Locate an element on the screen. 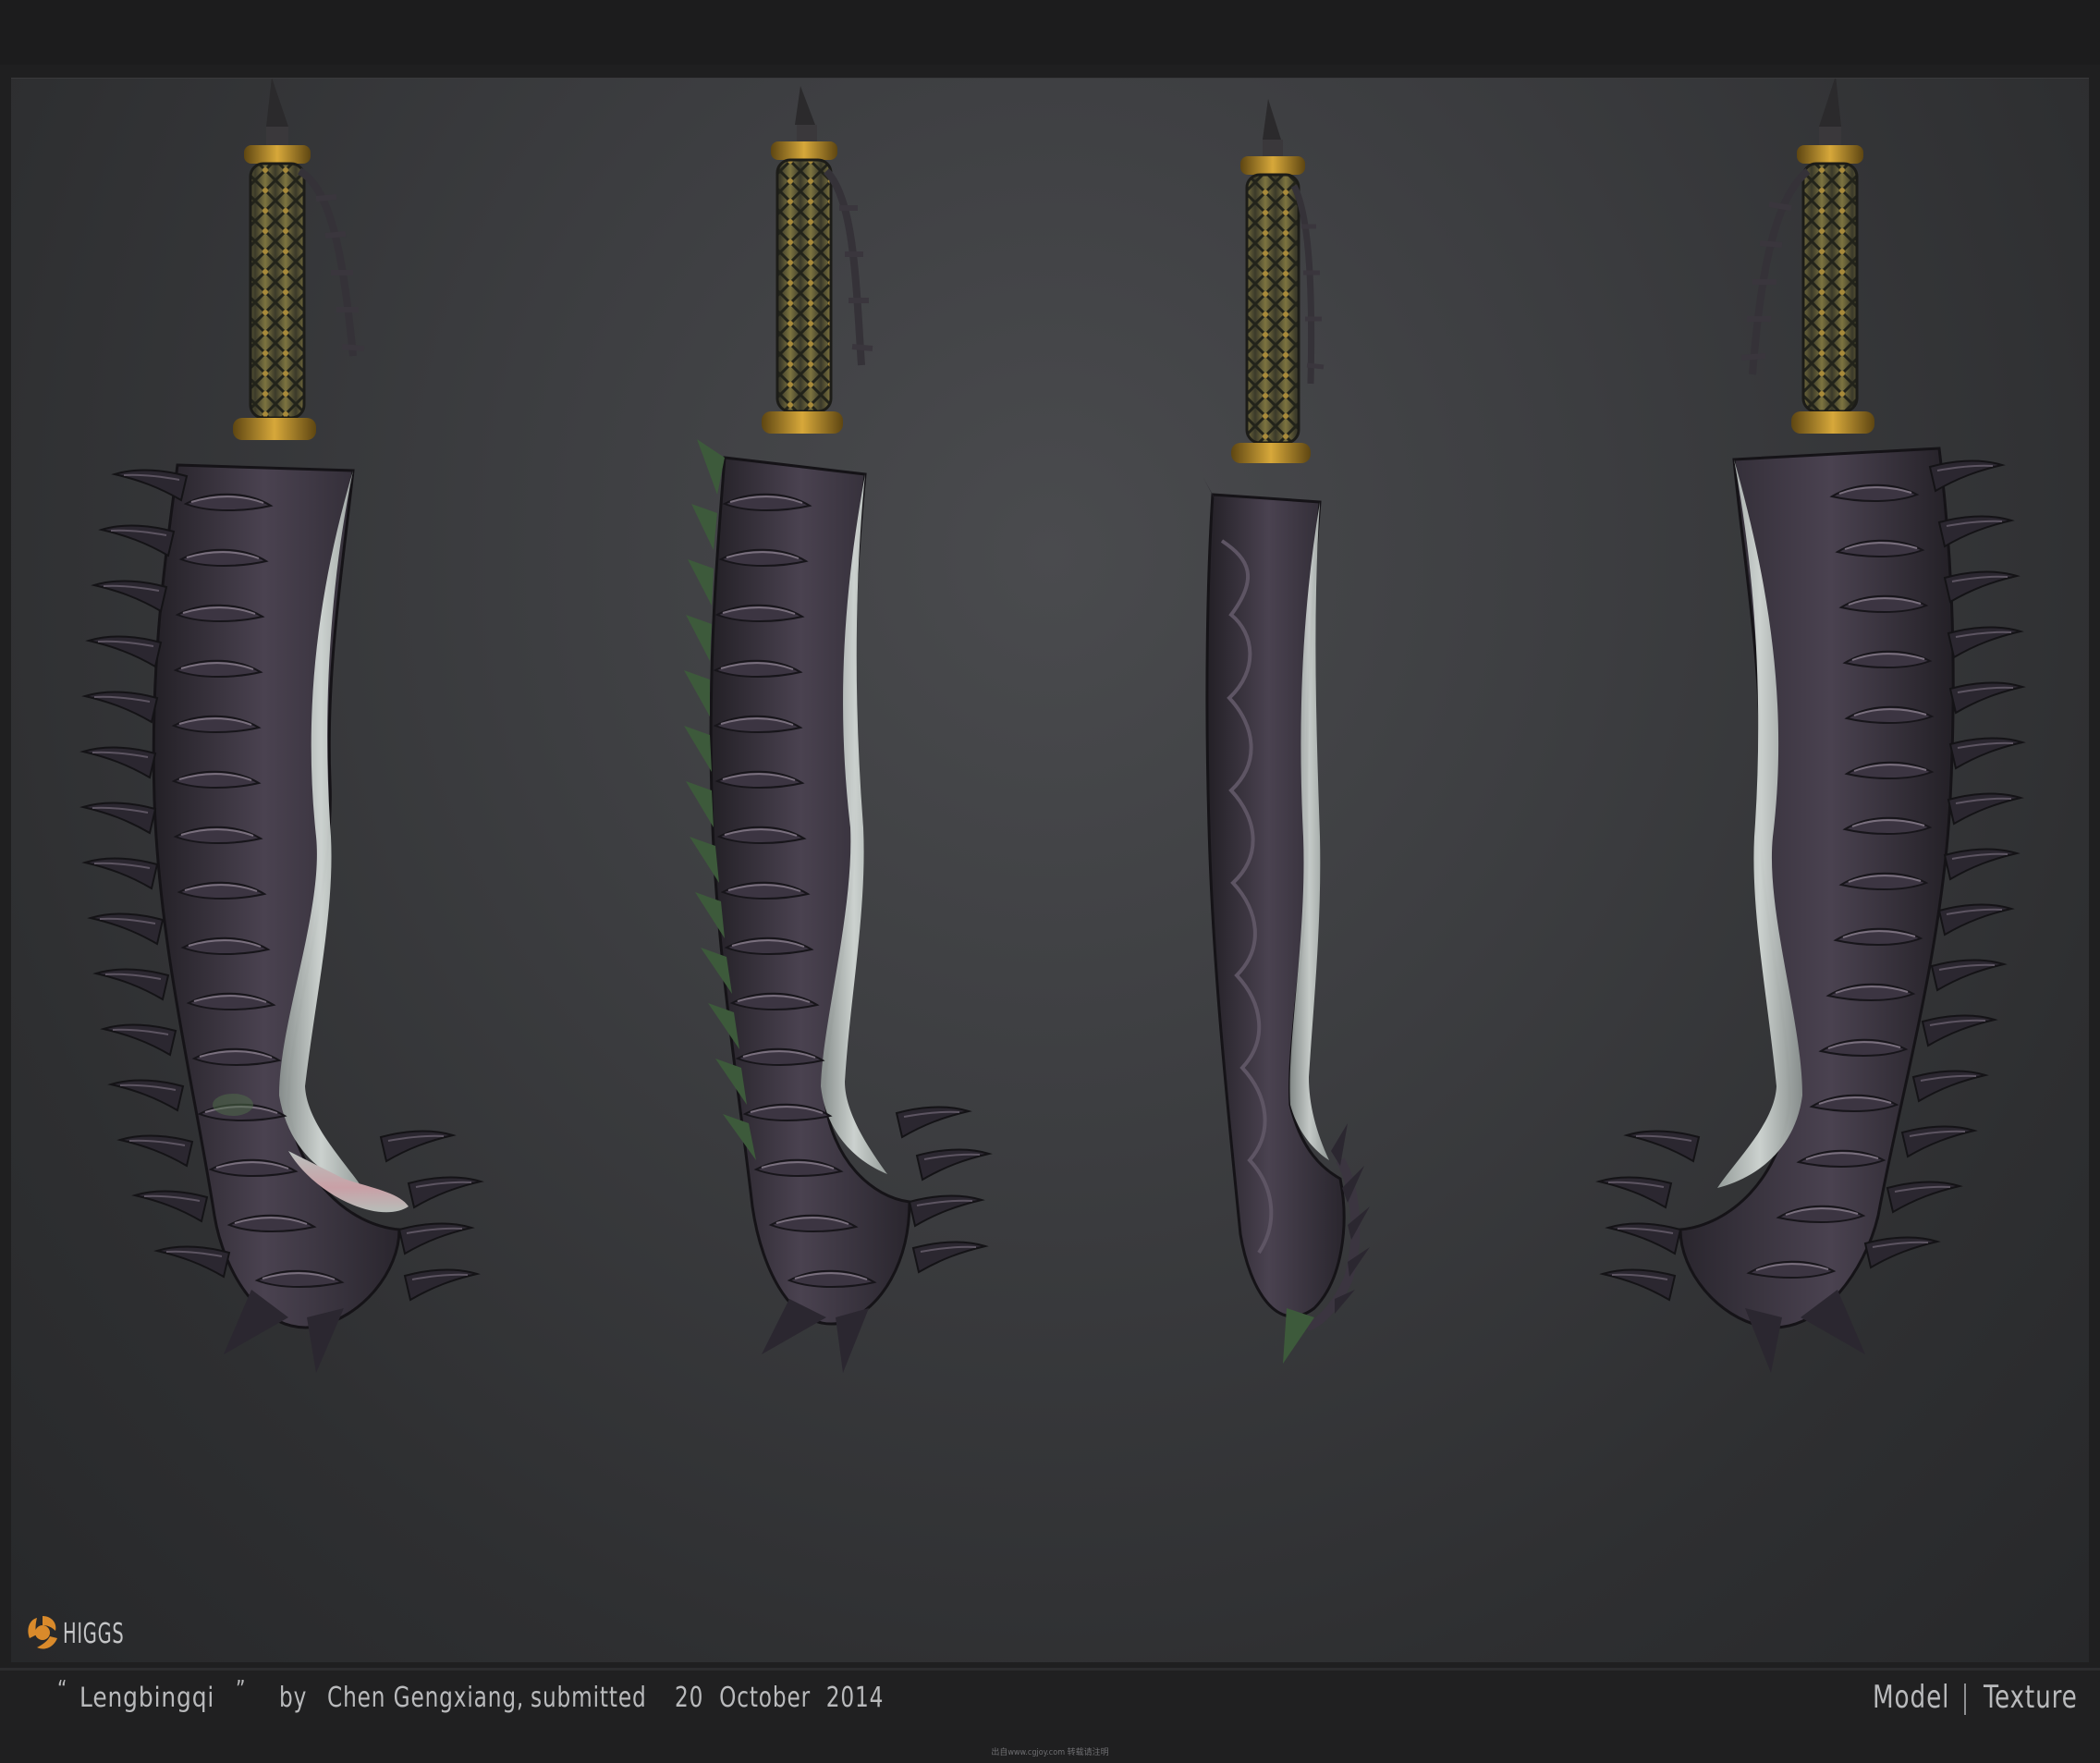 The height and width of the screenshot is (1763, 2100). artwork-title: Lengbingqi is located at coordinates (147, 1697).